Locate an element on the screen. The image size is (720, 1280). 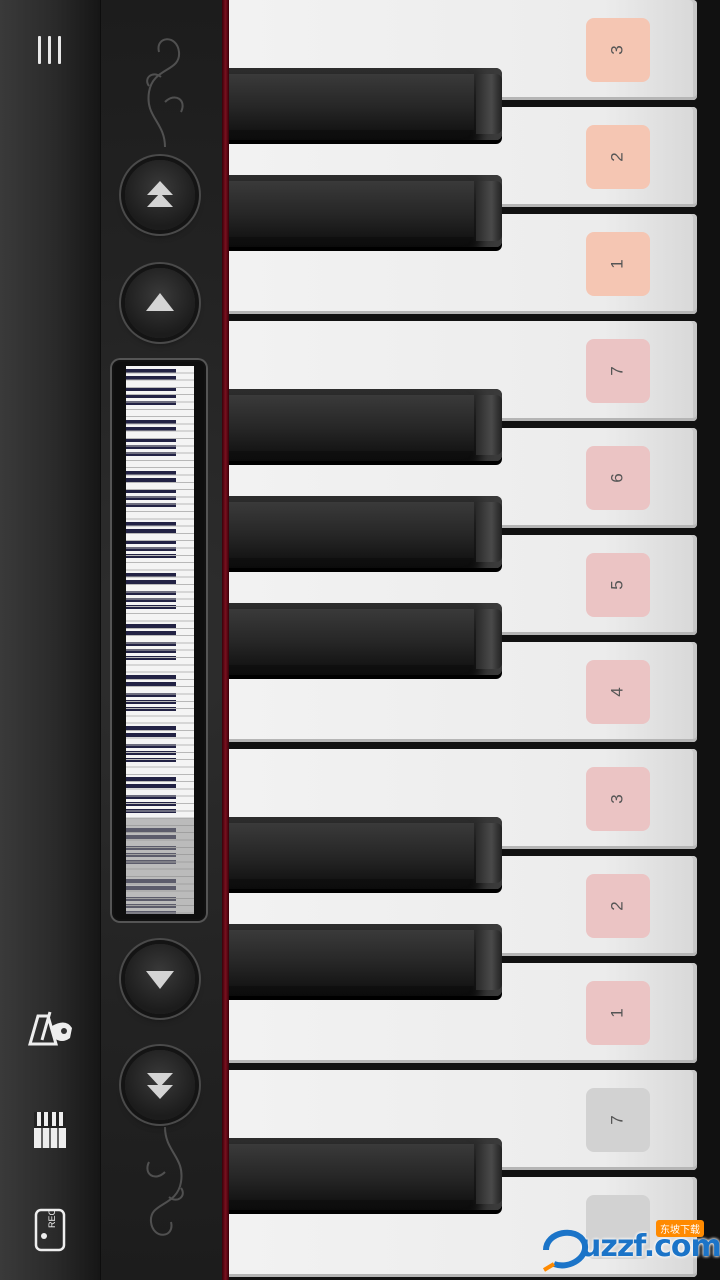
note-badge: 5 is located at coordinates (618, 585).